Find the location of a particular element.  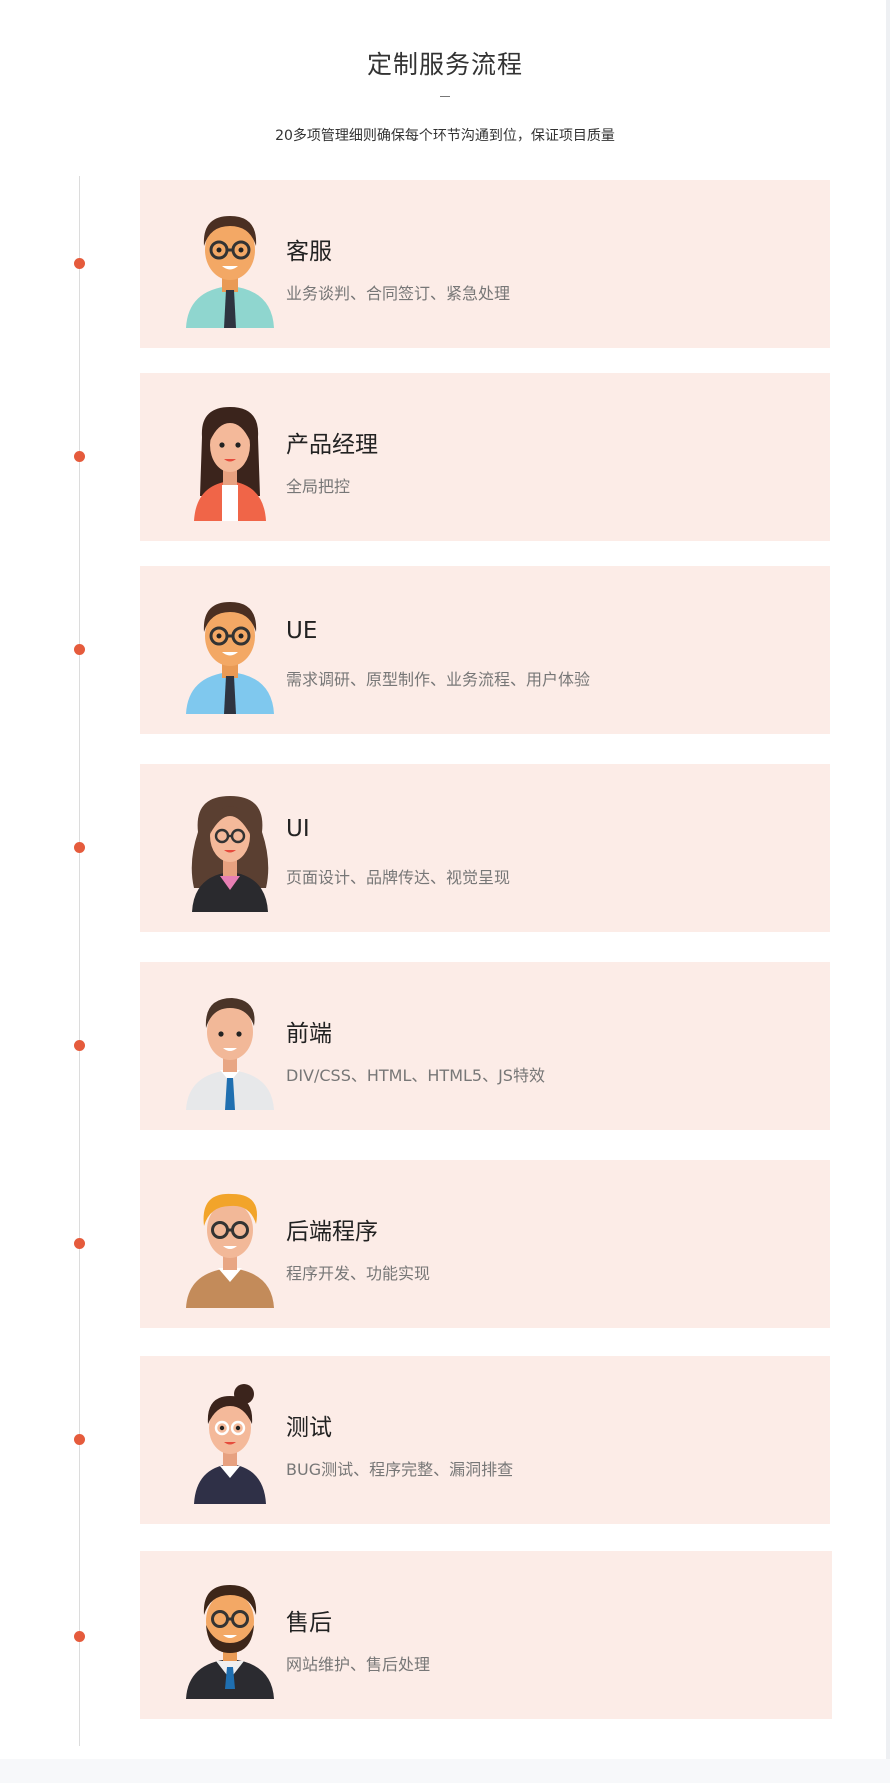

woman-orange-jacket-icon is located at coordinates (230, 463).